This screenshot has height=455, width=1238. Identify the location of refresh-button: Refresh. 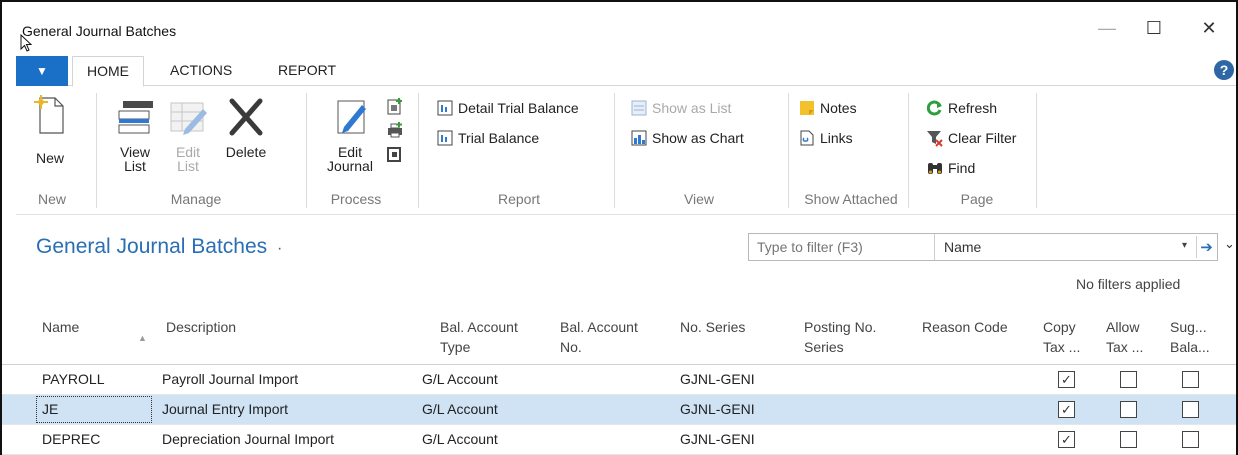
(961, 108).